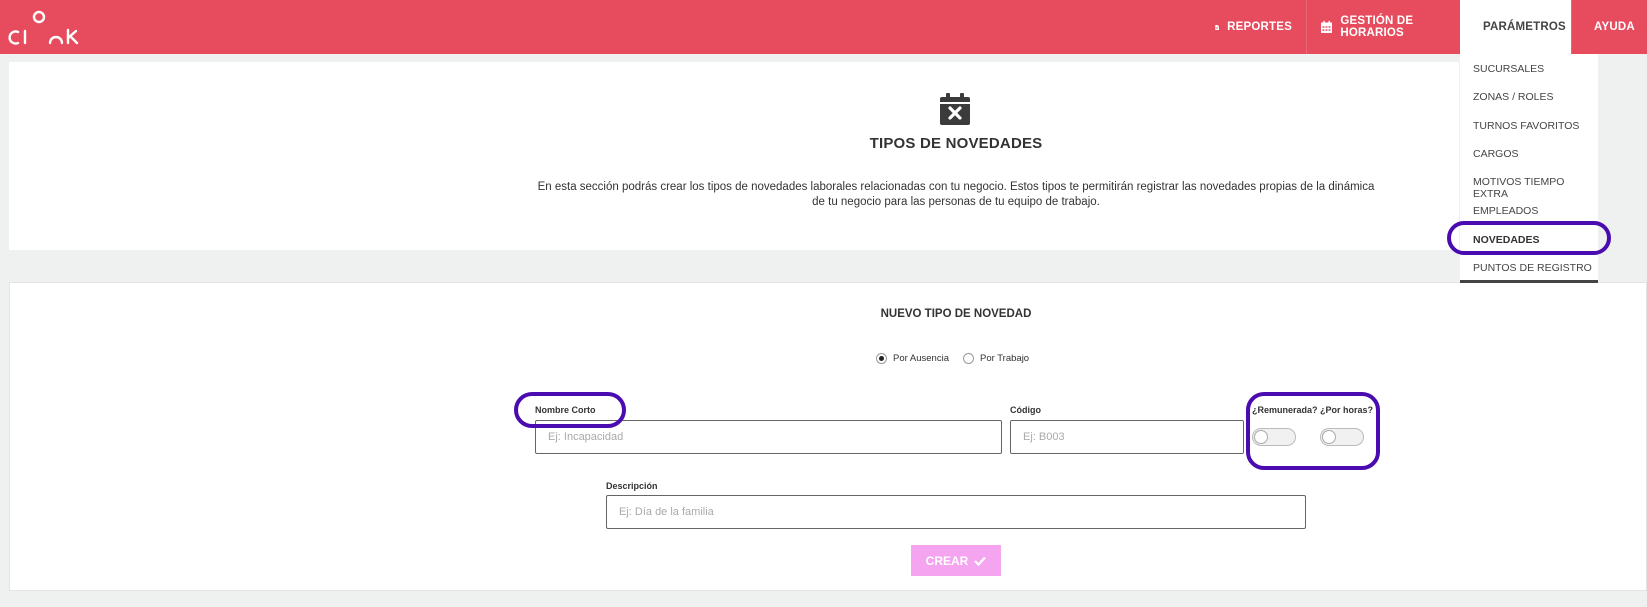 The width and height of the screenshot is (1647, 607). Describe the element at coordinates (45, 28) in the screenshot. I see `clock-logo` at that location.